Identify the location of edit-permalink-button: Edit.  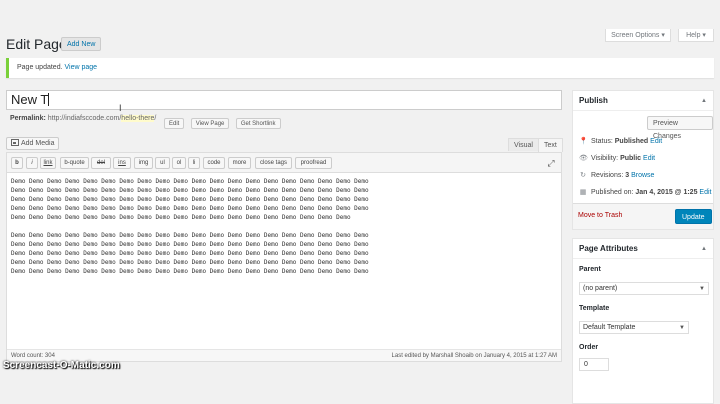
(174, 123).